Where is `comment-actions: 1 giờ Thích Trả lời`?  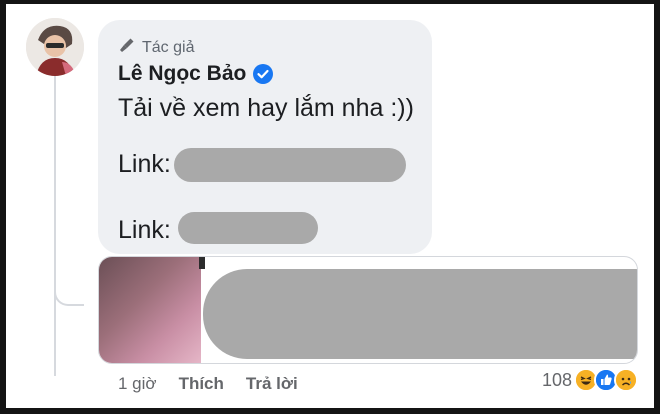 comment-actions: 1 giờ Thích Trả lời is located at coordinates (208, 384).